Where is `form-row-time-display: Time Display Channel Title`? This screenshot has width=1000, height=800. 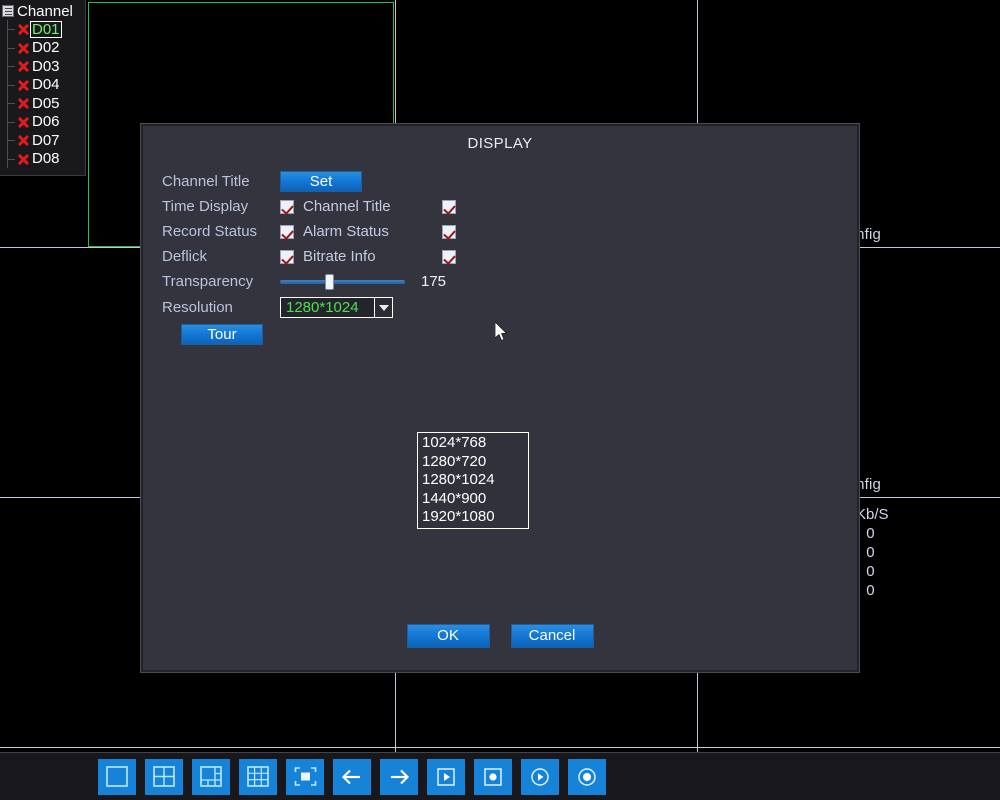 form-row-time-display: Time Display Channel Title is located at coordinates (372, 206).